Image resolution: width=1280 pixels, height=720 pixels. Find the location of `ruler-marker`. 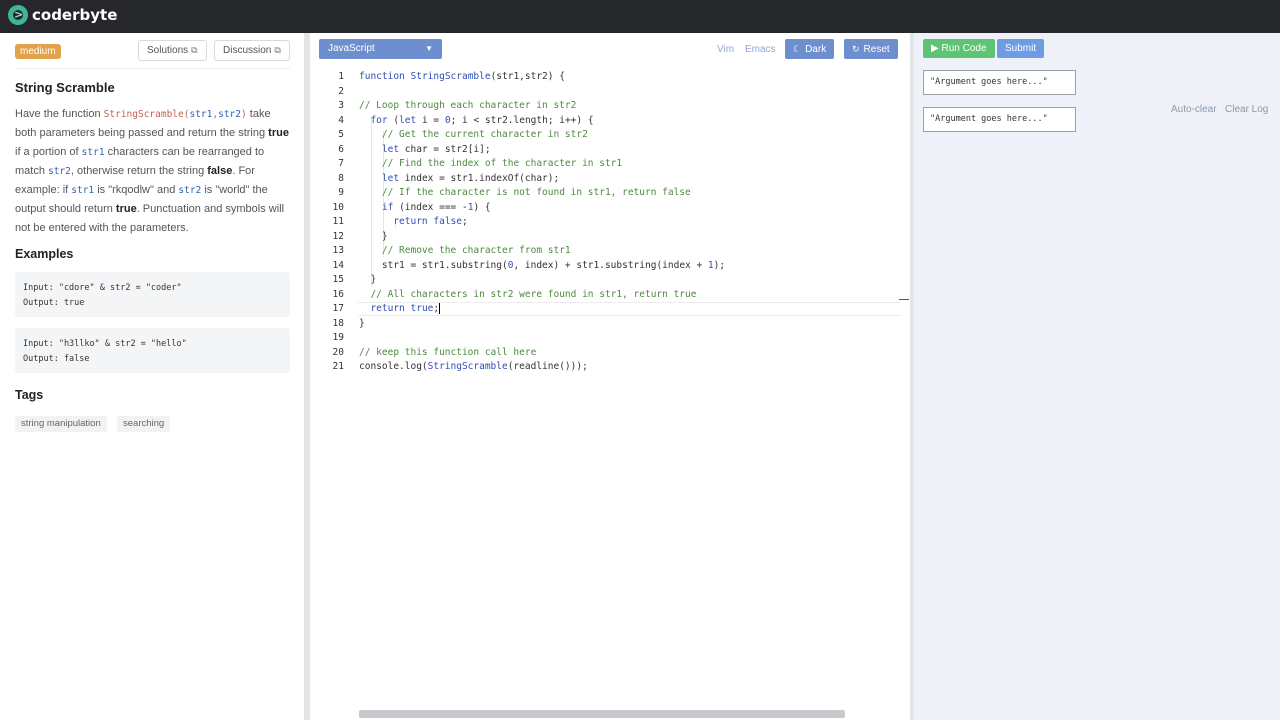

ruler-marker is located at coordinates (904, 299).